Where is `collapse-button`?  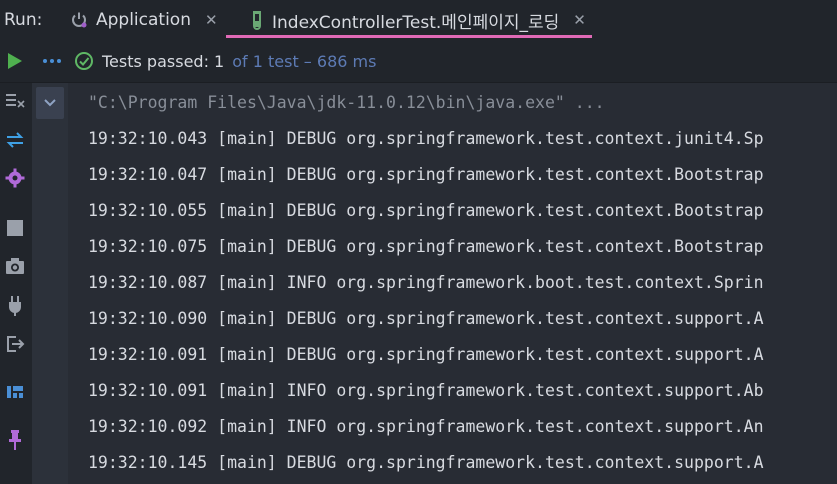 collapse-button is located at coordinates (50, 103).